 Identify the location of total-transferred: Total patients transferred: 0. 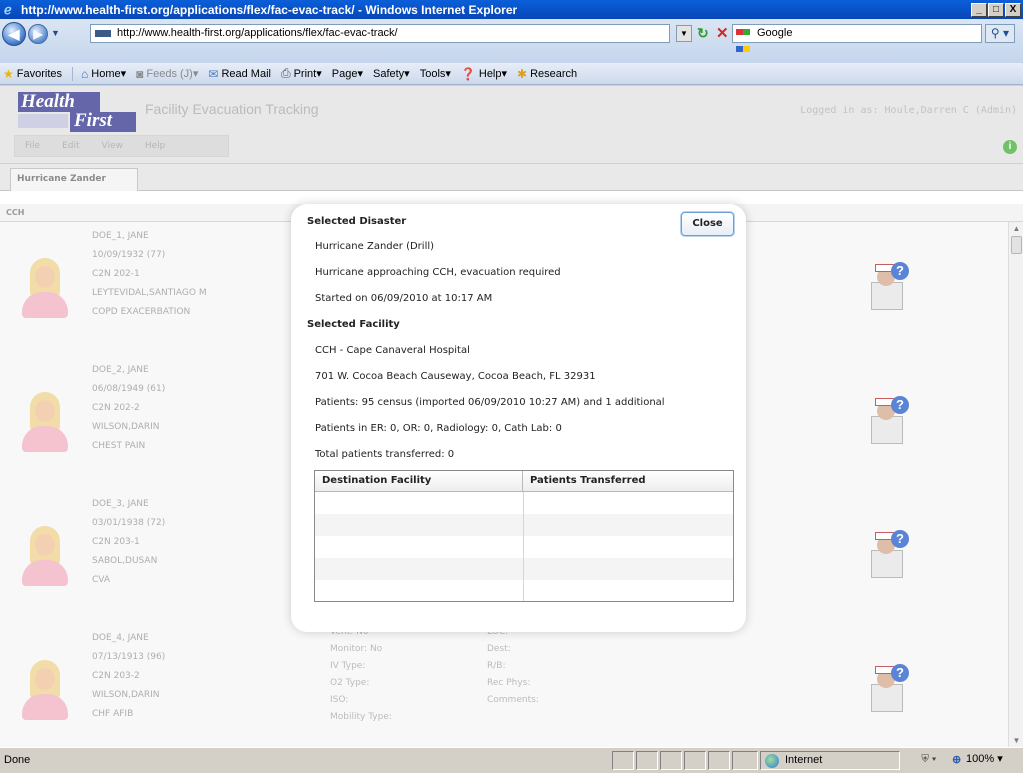
(385, 454).